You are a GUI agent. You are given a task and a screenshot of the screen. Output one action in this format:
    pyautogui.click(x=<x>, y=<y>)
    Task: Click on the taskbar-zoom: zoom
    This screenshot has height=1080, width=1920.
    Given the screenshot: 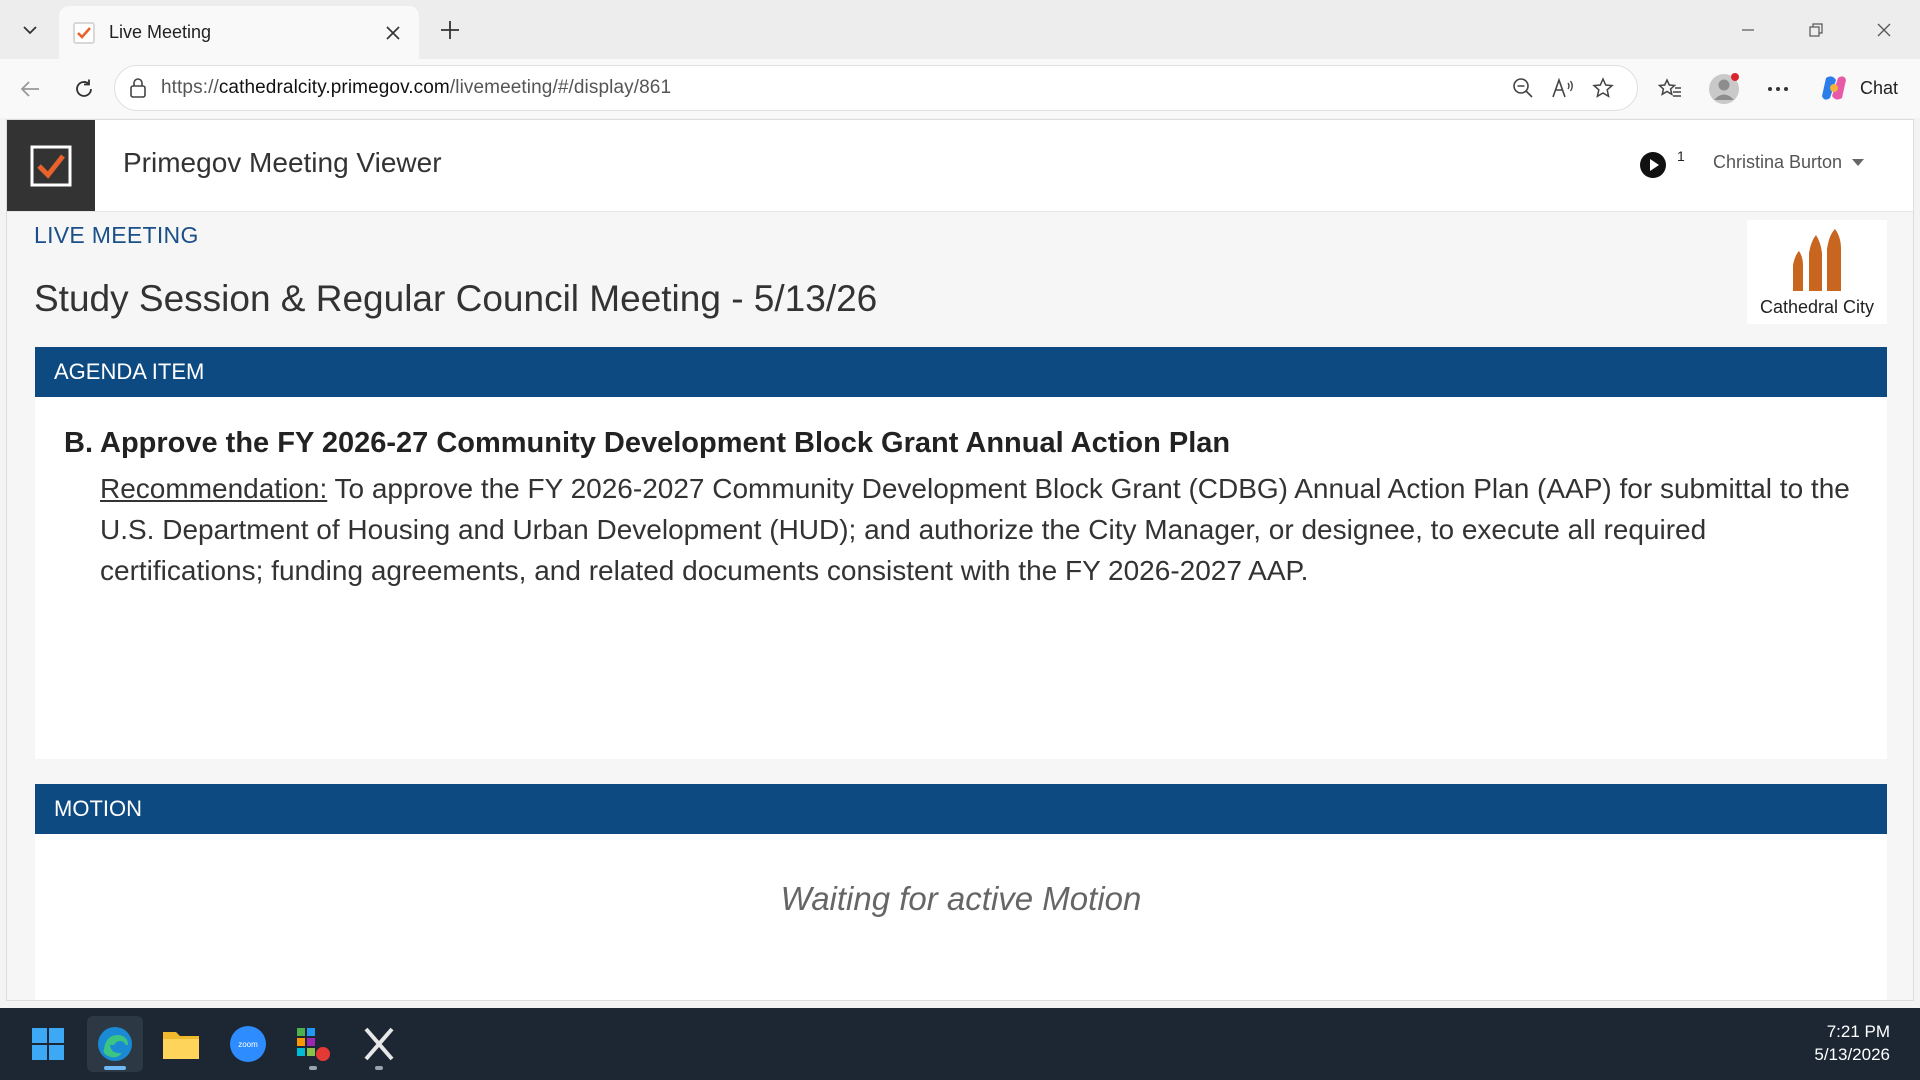 What is the action you would take?
    pyautogui.click(x=248, y=1044)
    